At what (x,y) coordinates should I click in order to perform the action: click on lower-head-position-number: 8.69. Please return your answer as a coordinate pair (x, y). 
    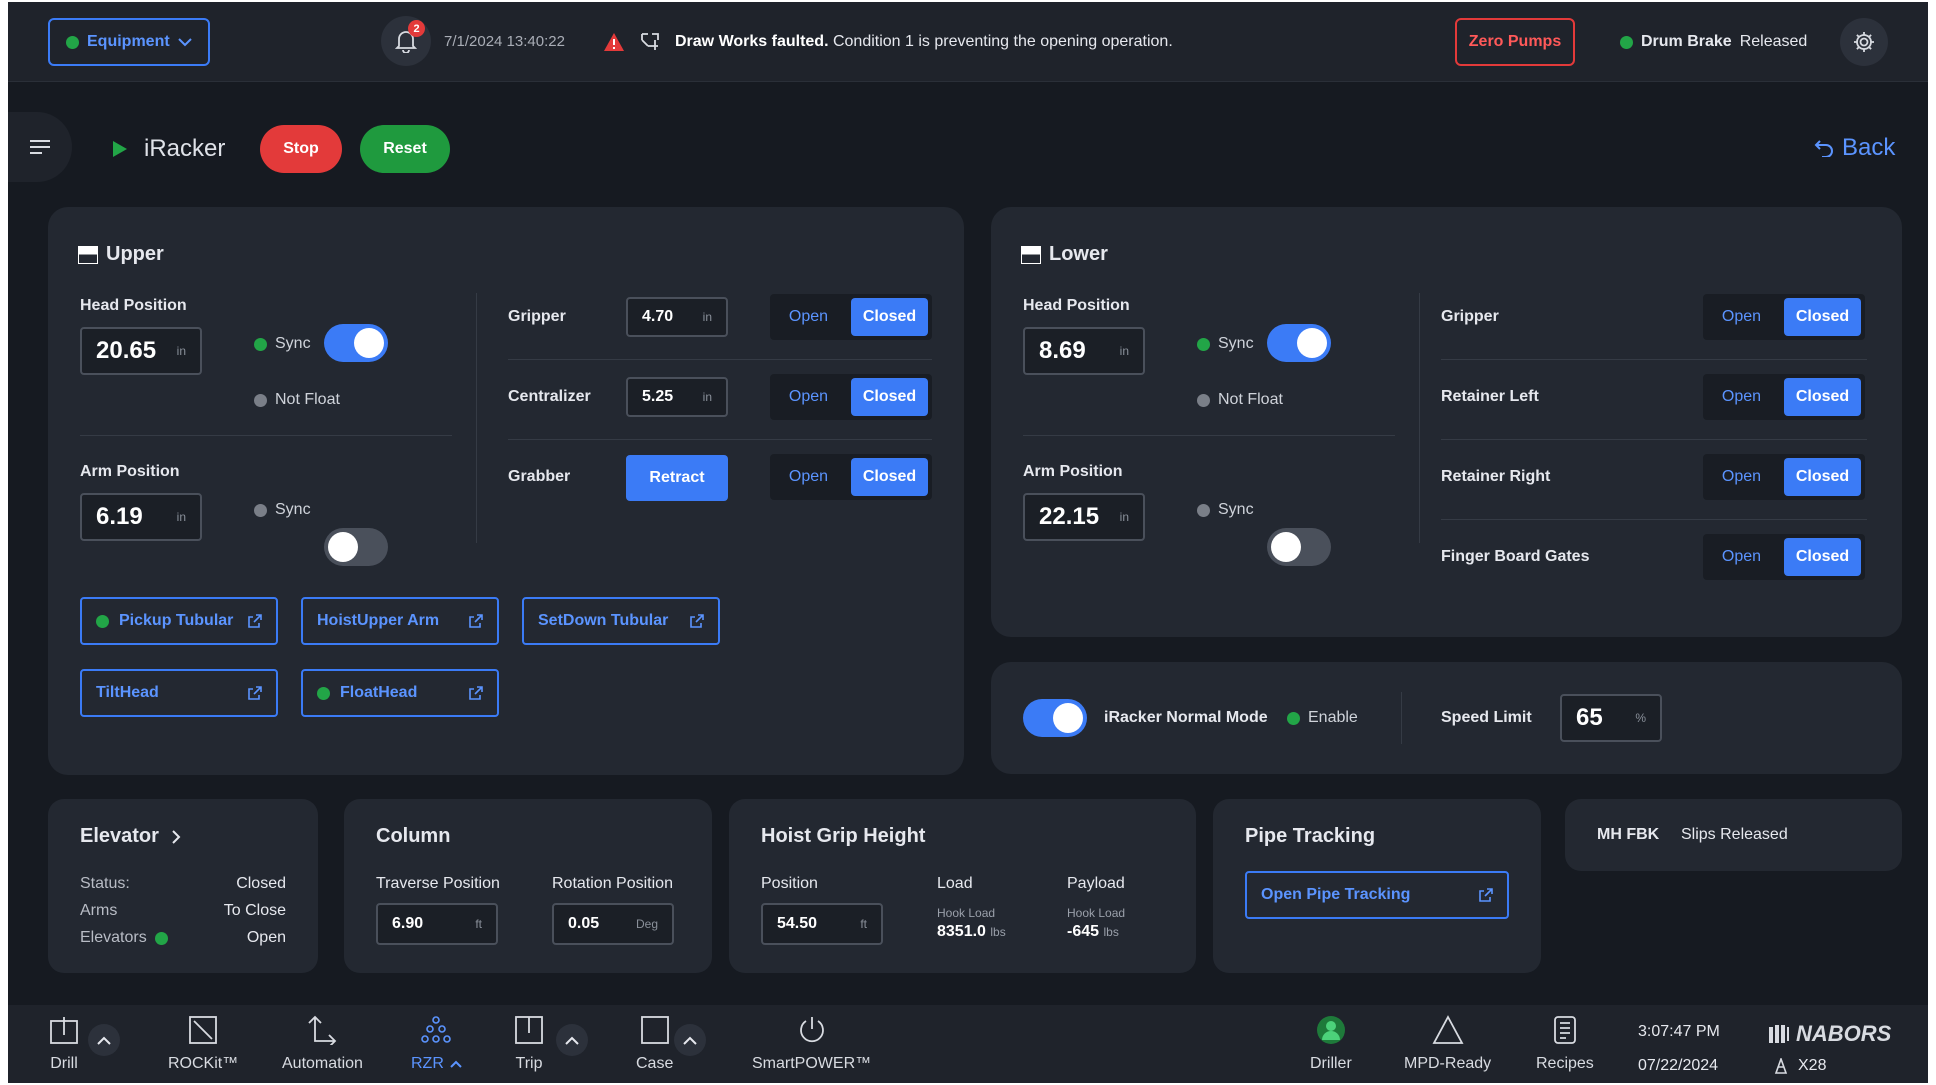
    Looking at the image, I should click on (1062, 350).